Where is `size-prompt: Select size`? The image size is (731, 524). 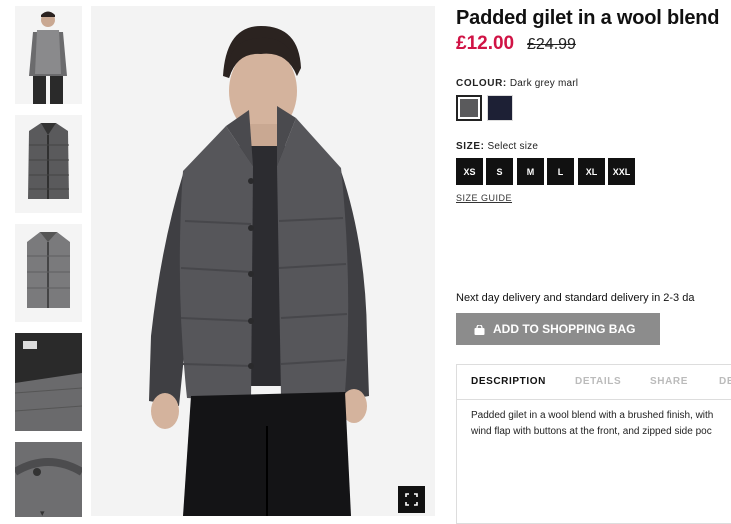
size-prompt: Select size is located at coordinates (513, 146).